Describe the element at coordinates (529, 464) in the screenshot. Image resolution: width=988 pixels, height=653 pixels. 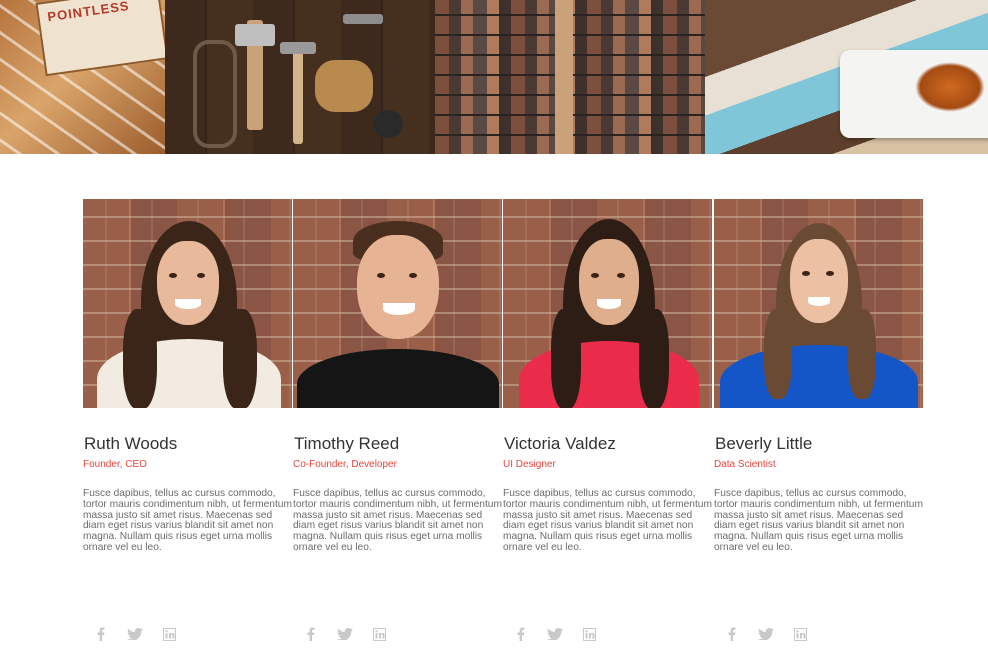
I see `member-role: UI Designer` at that location.